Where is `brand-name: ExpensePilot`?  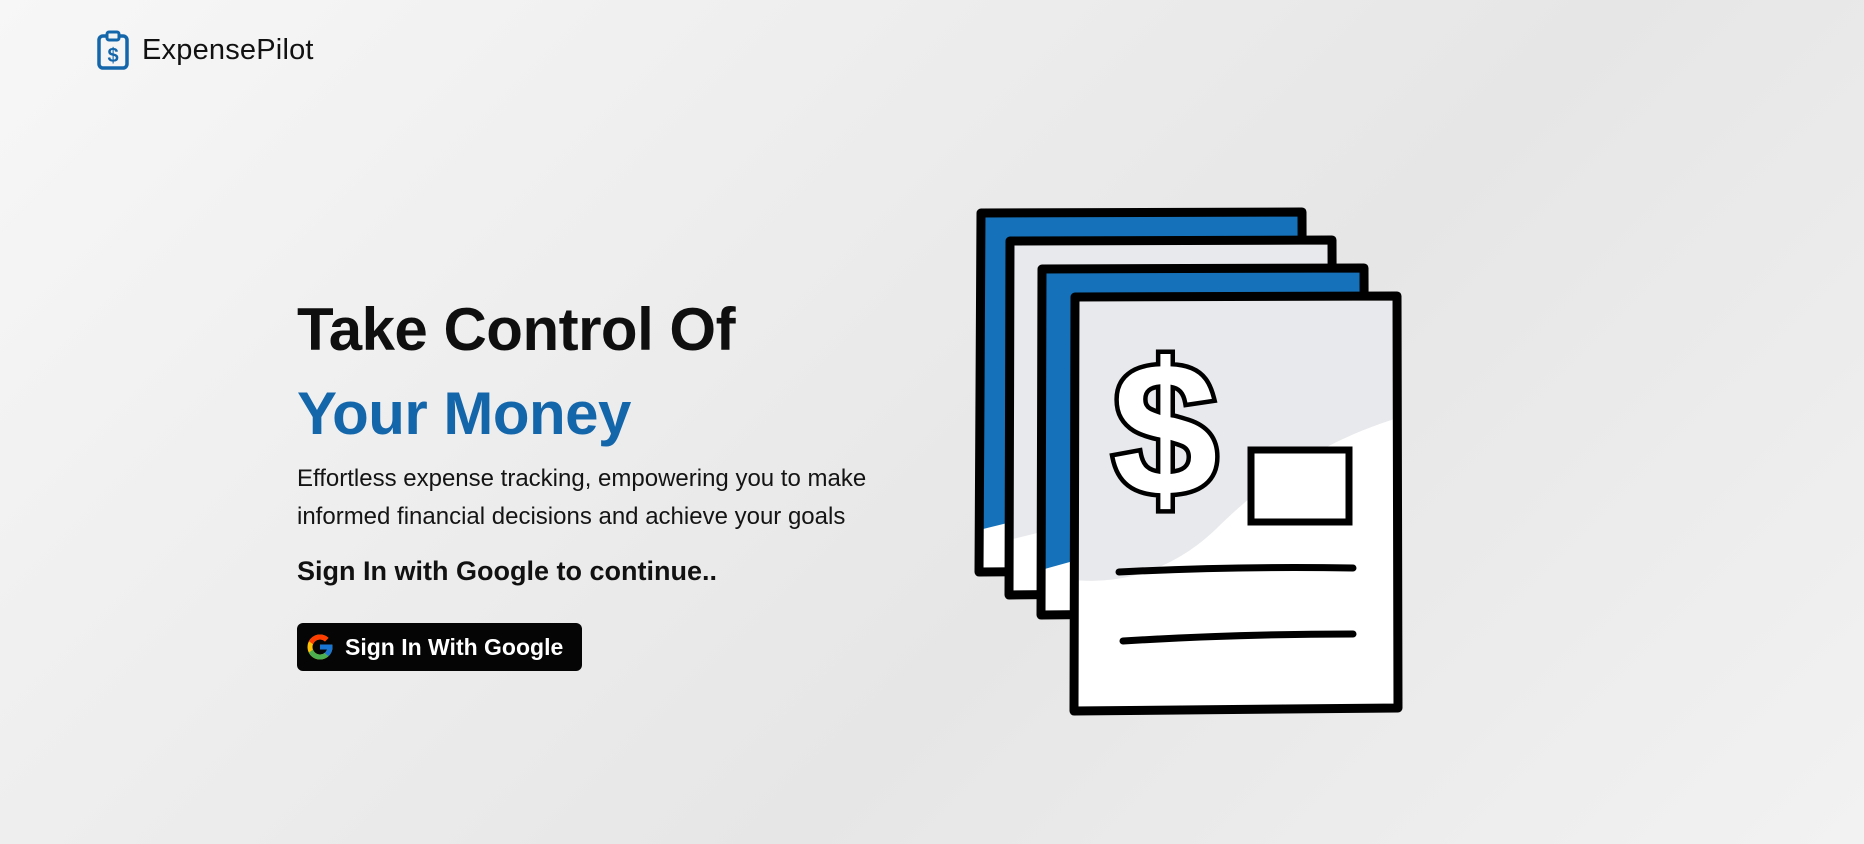
brand-name: ExpensePilot is located at coordinates (228, 49).